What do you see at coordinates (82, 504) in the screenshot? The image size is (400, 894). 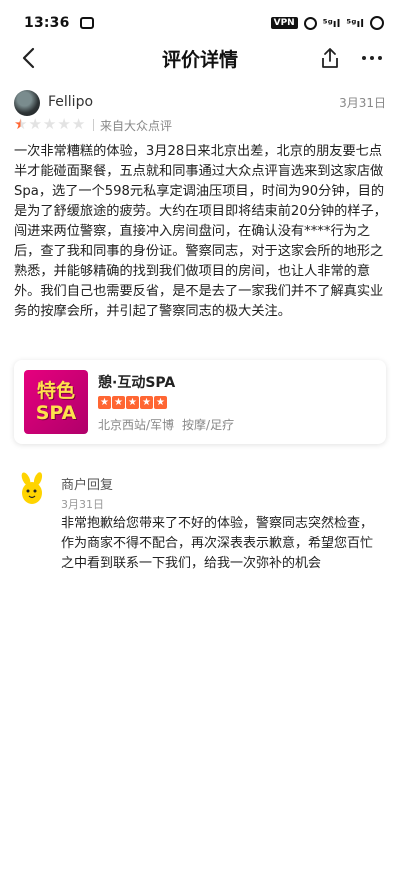 I see `reply-date: 3月31日` at bounding box center [82, 504].